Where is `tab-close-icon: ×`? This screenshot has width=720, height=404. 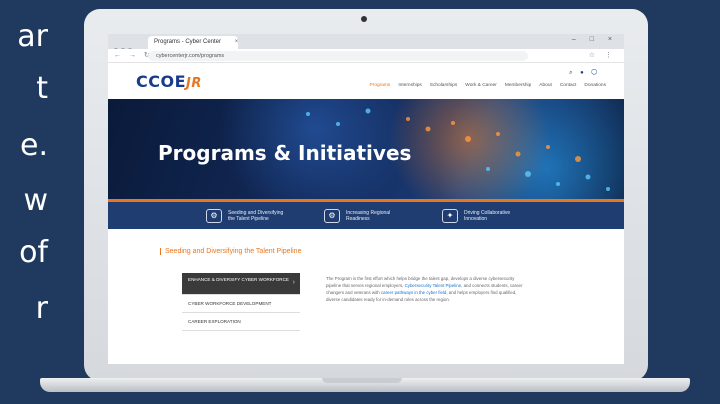
tab-close-icon: × is located at coordinates (236, 42).